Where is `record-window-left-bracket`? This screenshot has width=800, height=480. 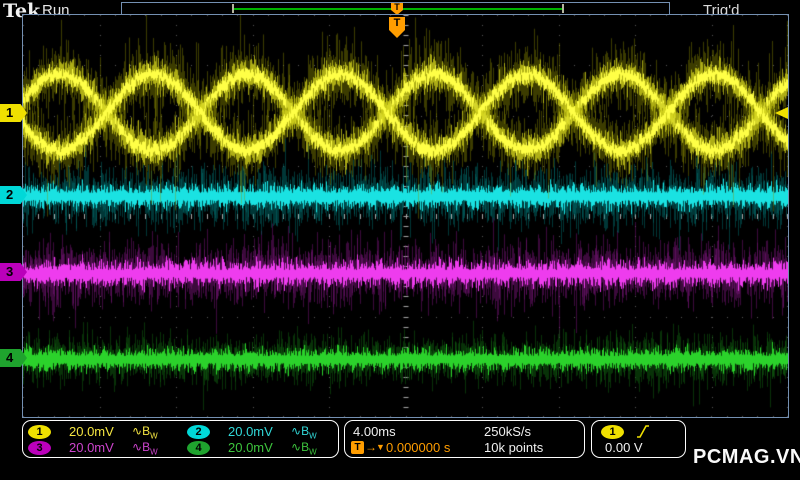 record-window-left-bracket is located at coordinates (233, 8).